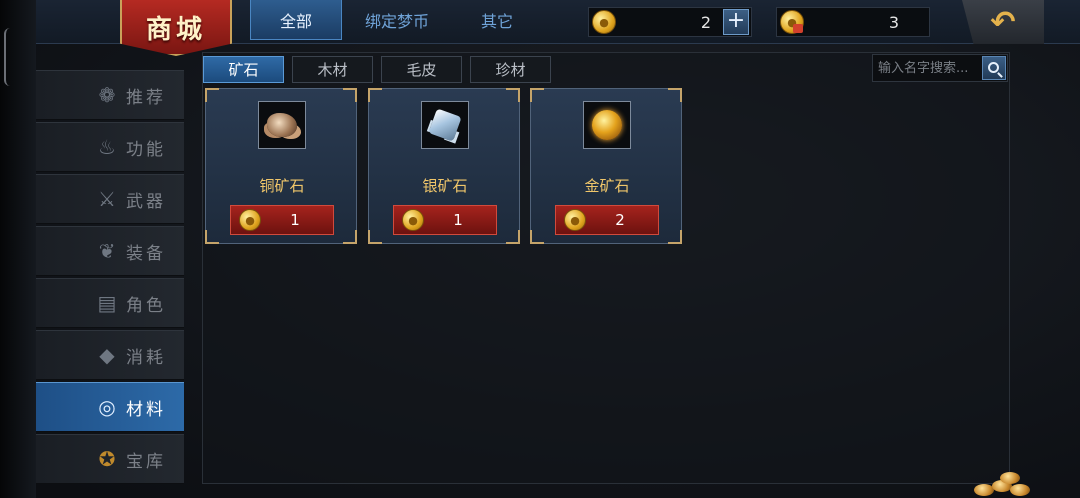  Describe the element at coordinates (1001, 484) in the screenshot. I see `coin-pile-decoration` at that location.